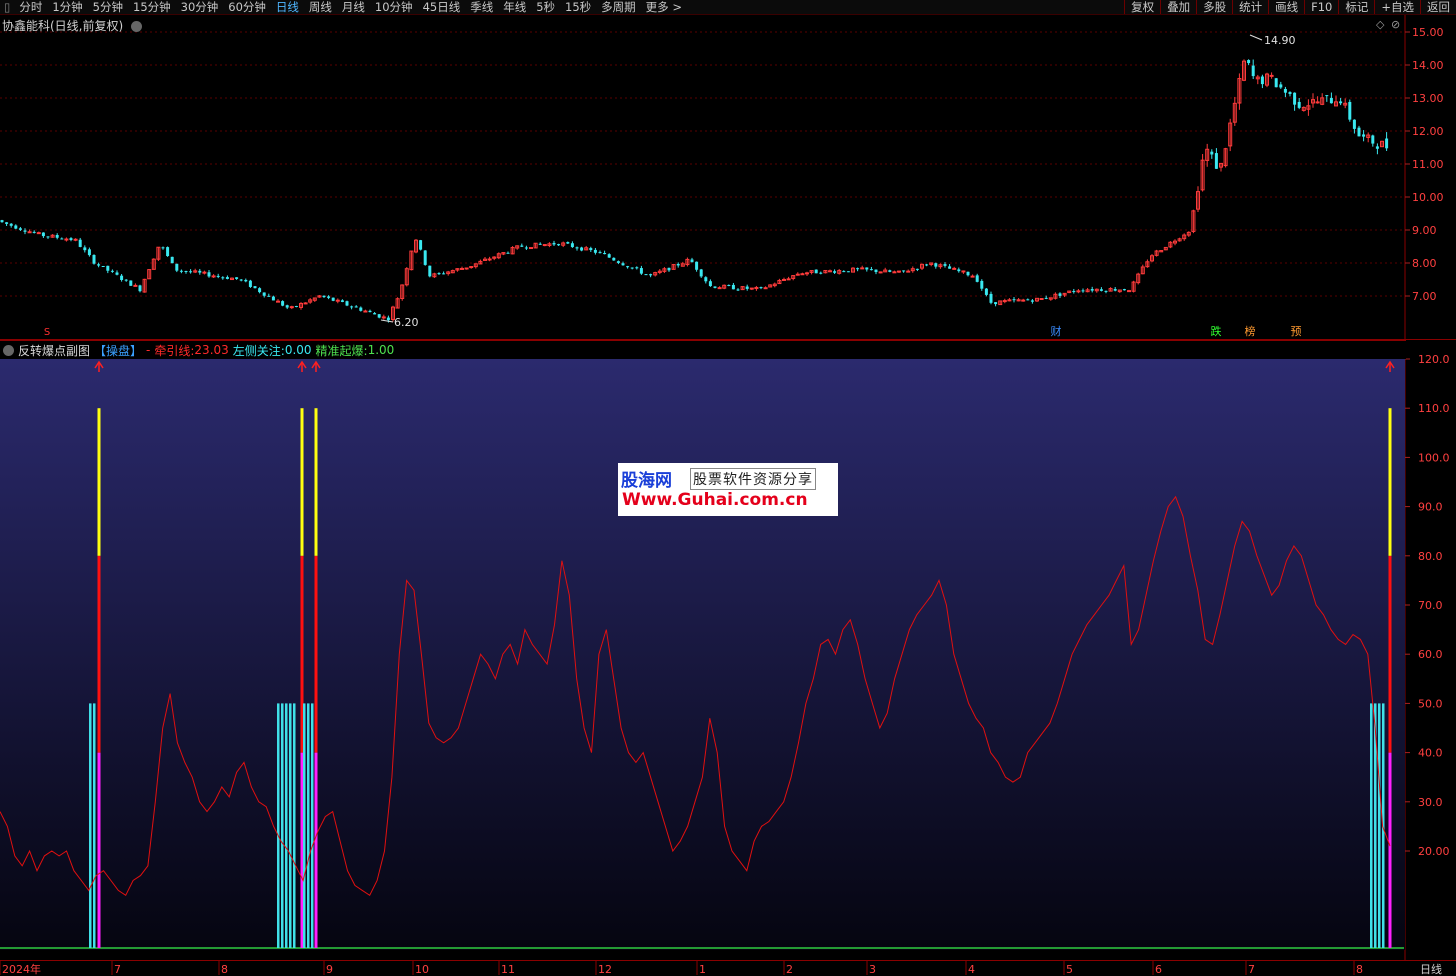 This screenshot has height=976, width=1456. I want to click on indicator-axis-label: 30.0, so click(1430, 802).